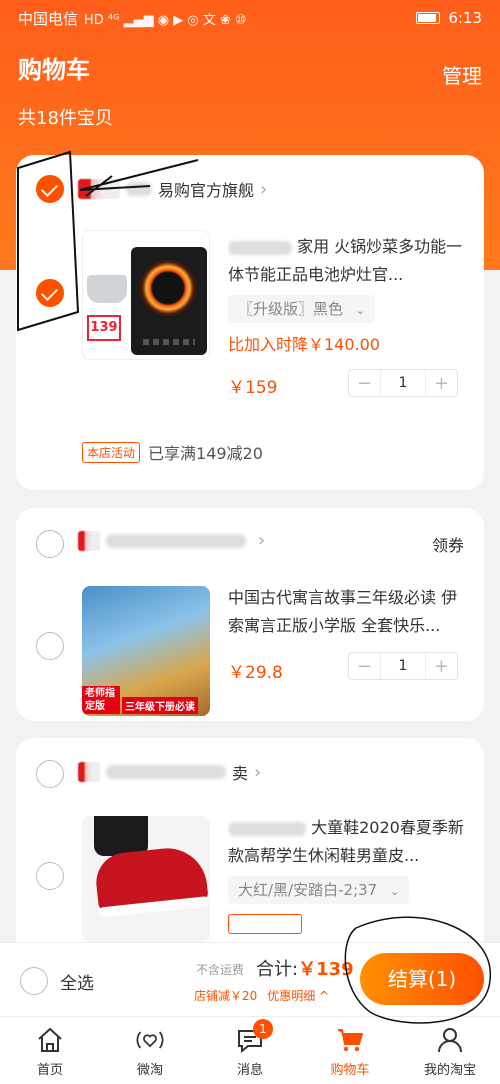  I want to click on tab-home: 首页, so click(50, 1050).